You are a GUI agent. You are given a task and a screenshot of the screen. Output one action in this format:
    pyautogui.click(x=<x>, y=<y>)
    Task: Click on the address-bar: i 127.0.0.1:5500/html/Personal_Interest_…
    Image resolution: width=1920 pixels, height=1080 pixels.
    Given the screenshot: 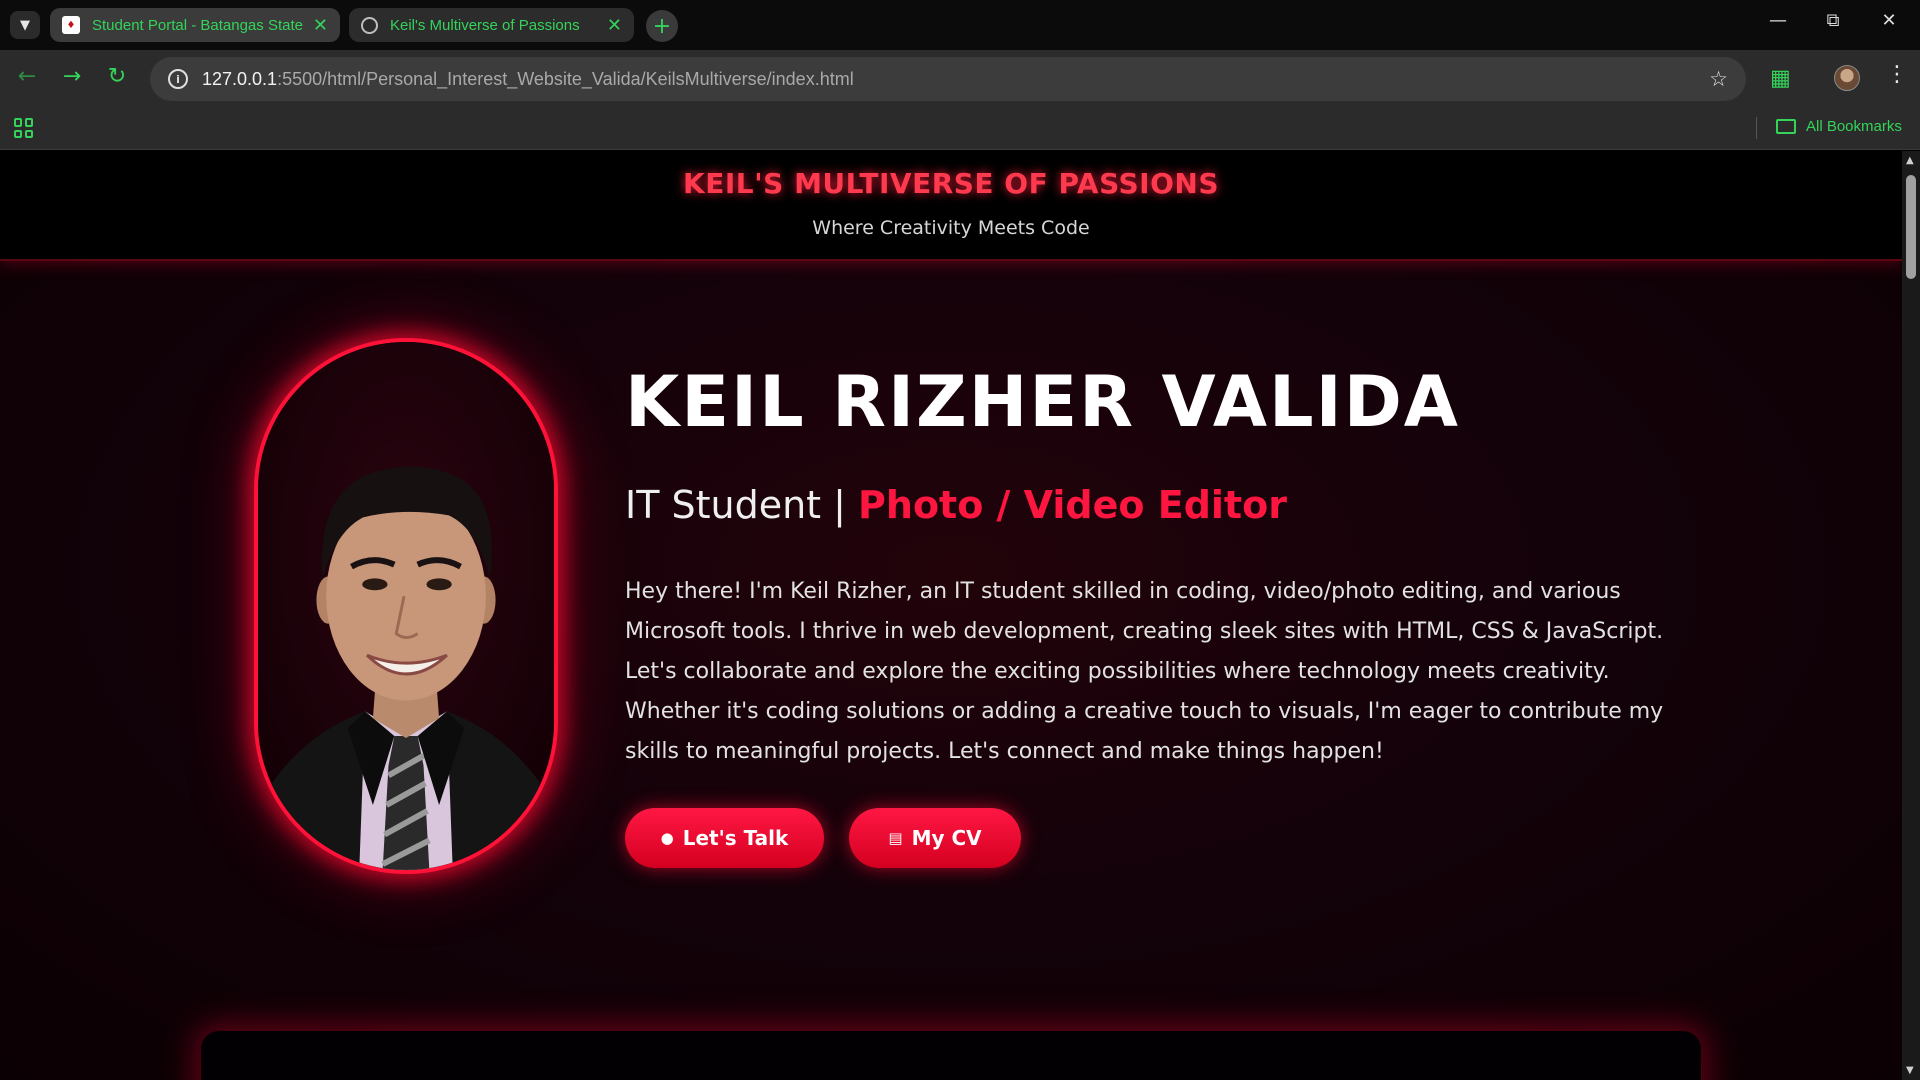 What is the action you would take?
    pyautogui.click(x=948, y=79)
    